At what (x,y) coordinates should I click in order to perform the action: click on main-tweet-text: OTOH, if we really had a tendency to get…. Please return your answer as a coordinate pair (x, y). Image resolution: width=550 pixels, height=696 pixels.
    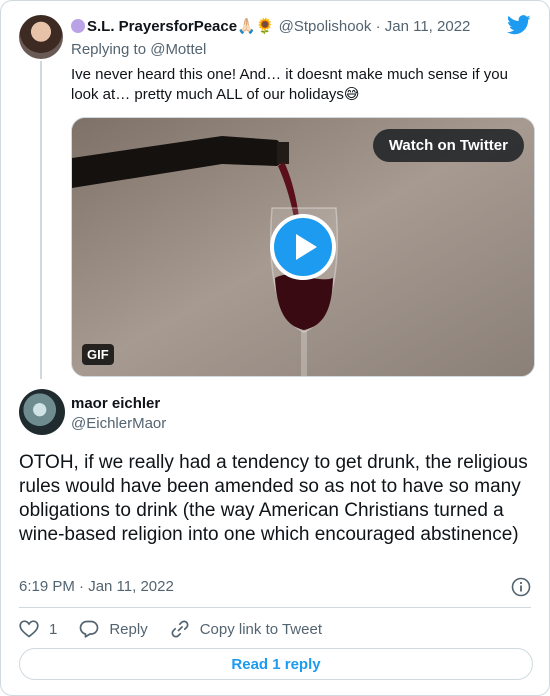
    Looking at the image, I should click on (273, 498).